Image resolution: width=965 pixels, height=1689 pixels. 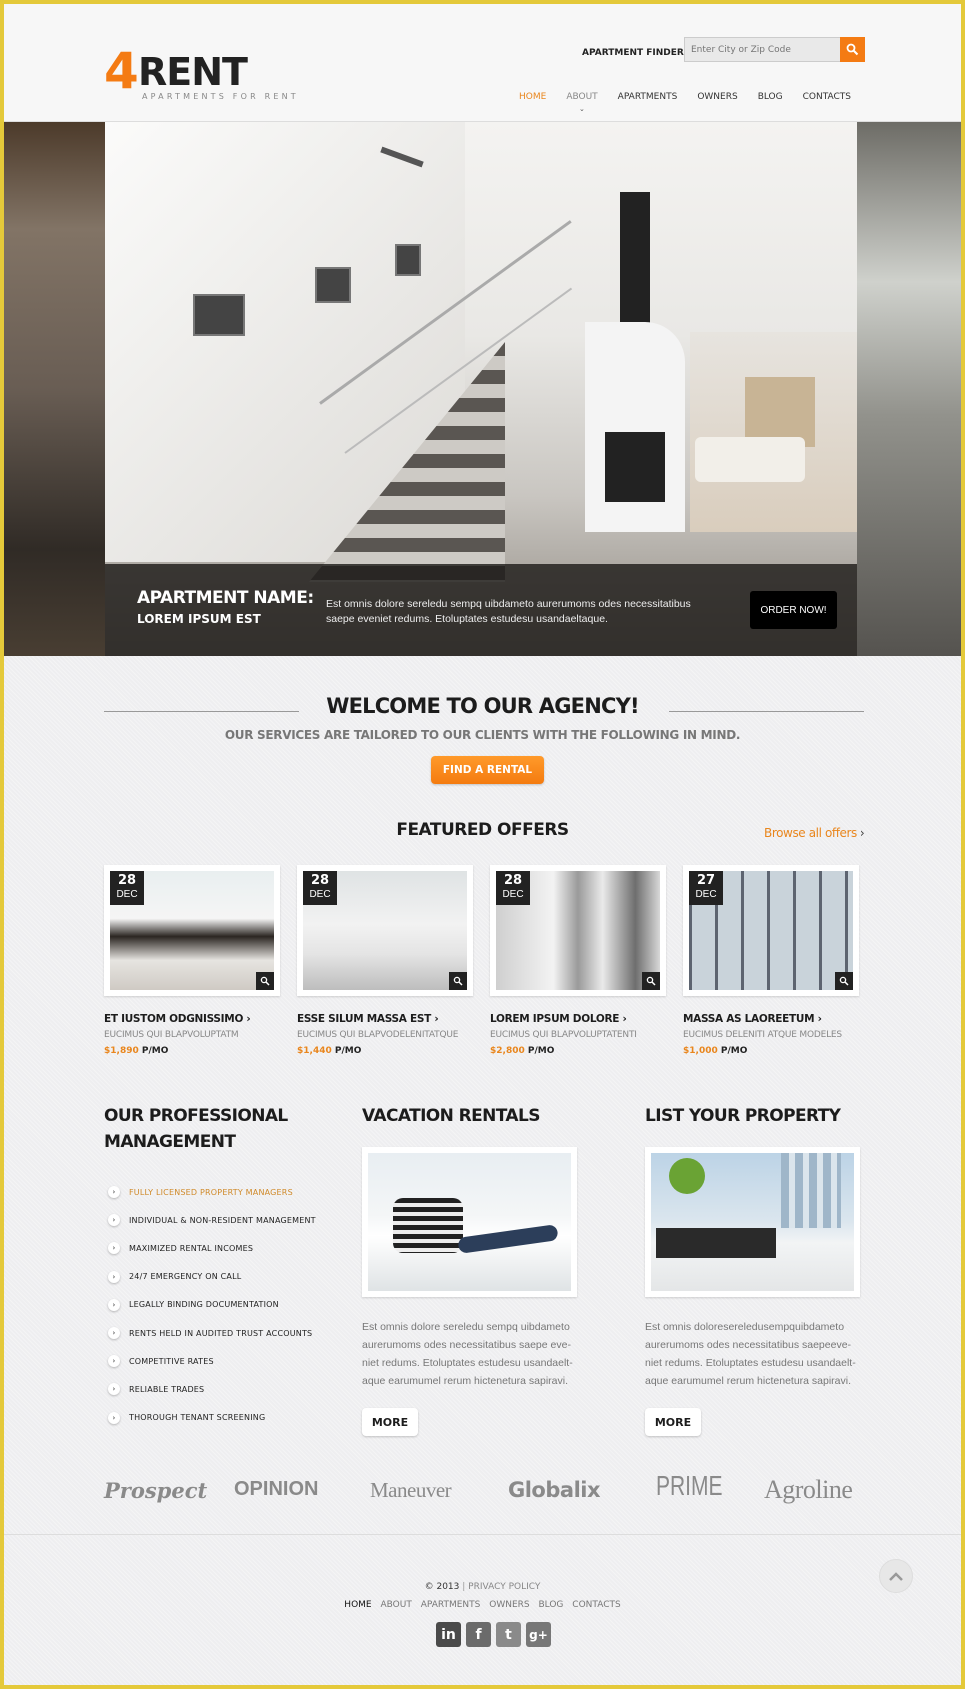 I want to click on offer-name: ESSE SILUM MASSA EST ›, so click(x=368, y=1019).